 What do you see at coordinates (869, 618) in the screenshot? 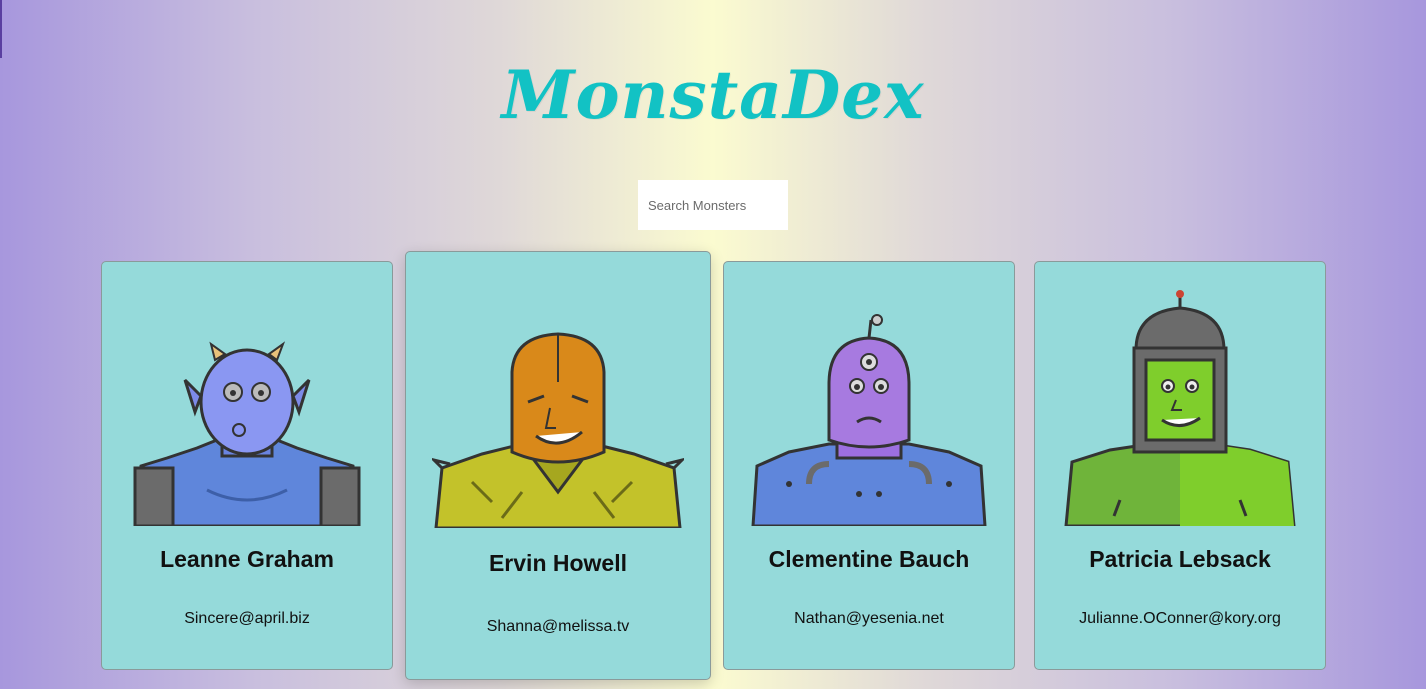
I see `monster-email: Nathan@yesenia.net` at bounding box center [869, 618].